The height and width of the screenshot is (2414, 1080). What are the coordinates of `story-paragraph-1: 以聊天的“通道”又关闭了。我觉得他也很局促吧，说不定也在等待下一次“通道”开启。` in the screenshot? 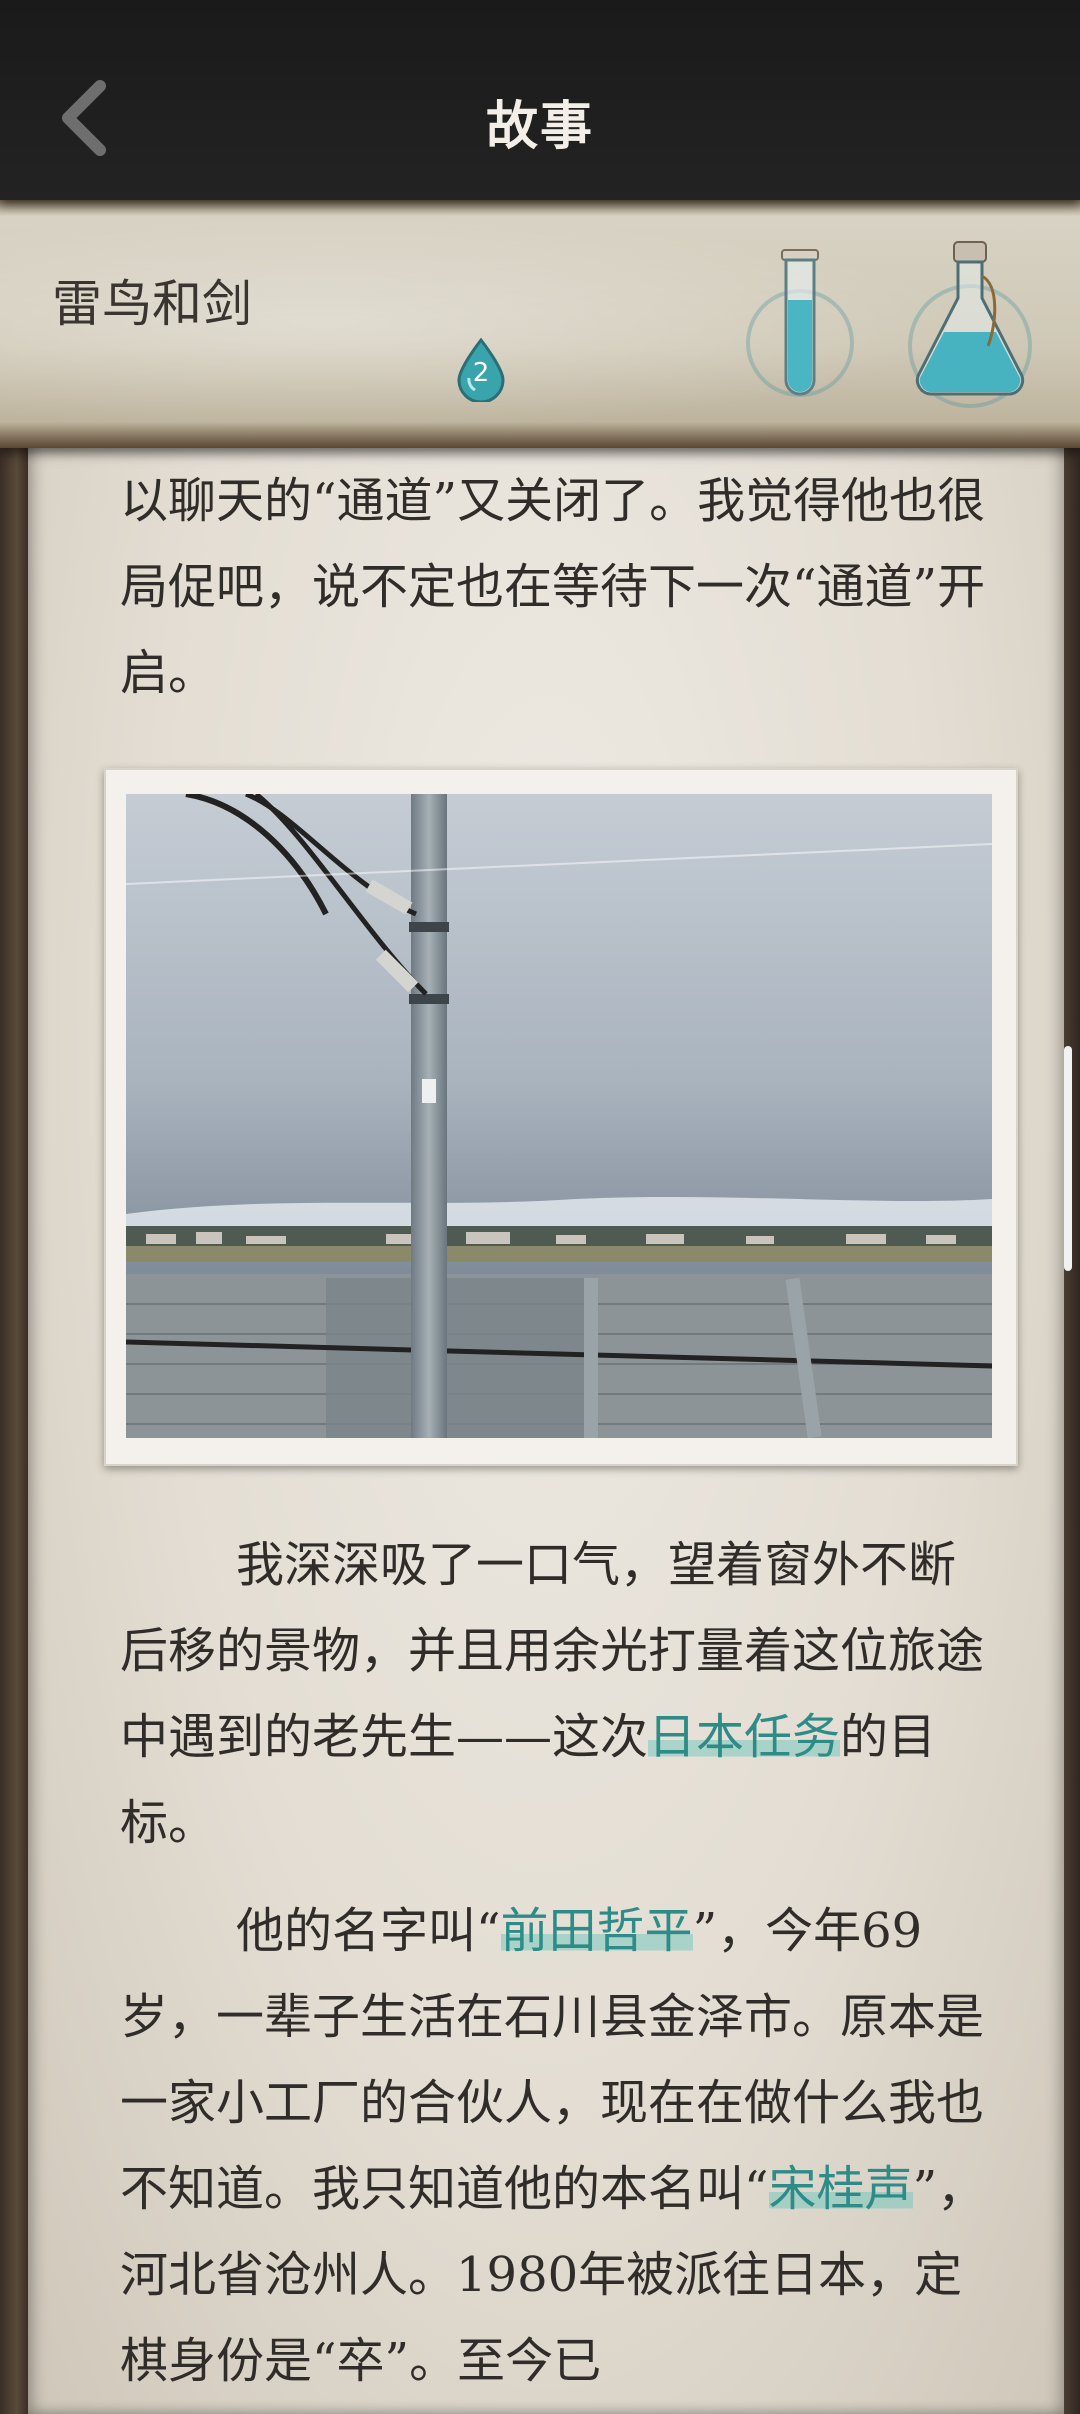 It's located at (553, 587).